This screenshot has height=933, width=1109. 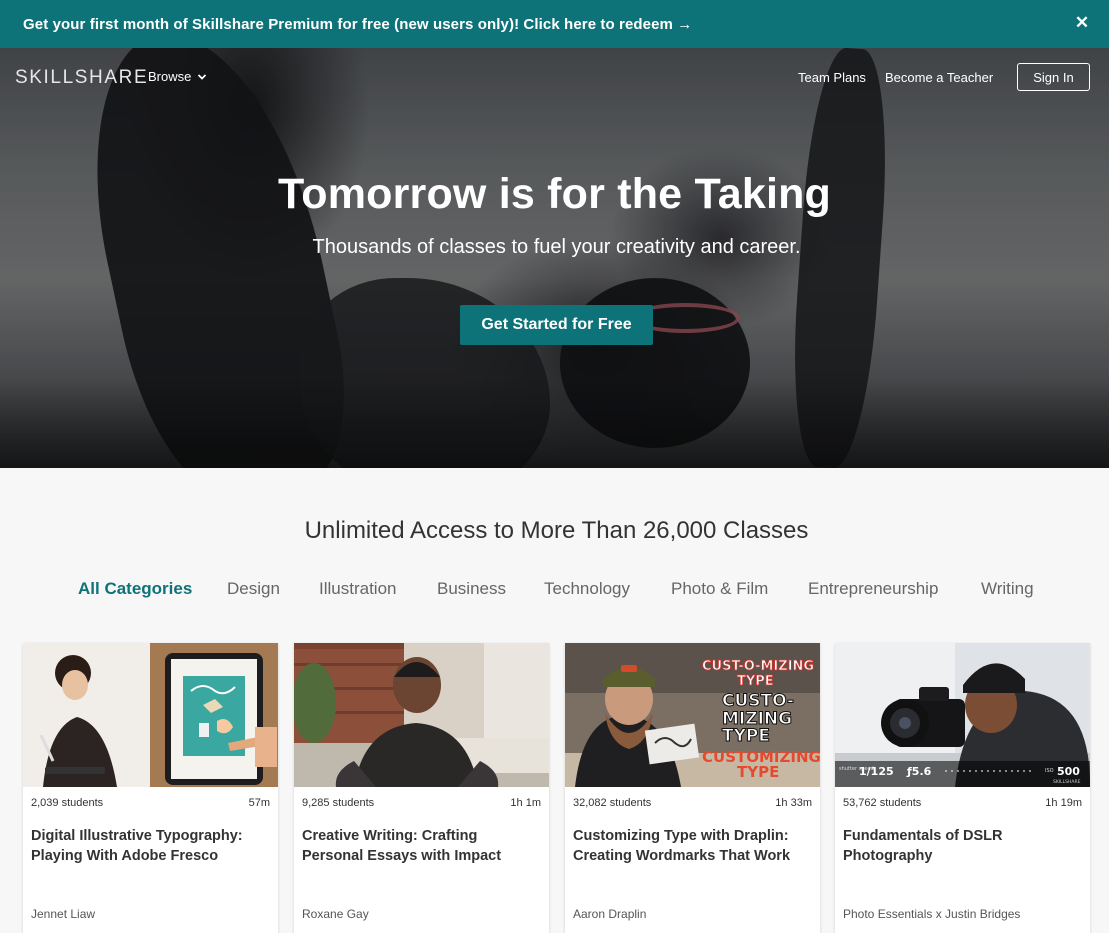 I want to click on browse-menu: Browse, so click(x=177, y=76).